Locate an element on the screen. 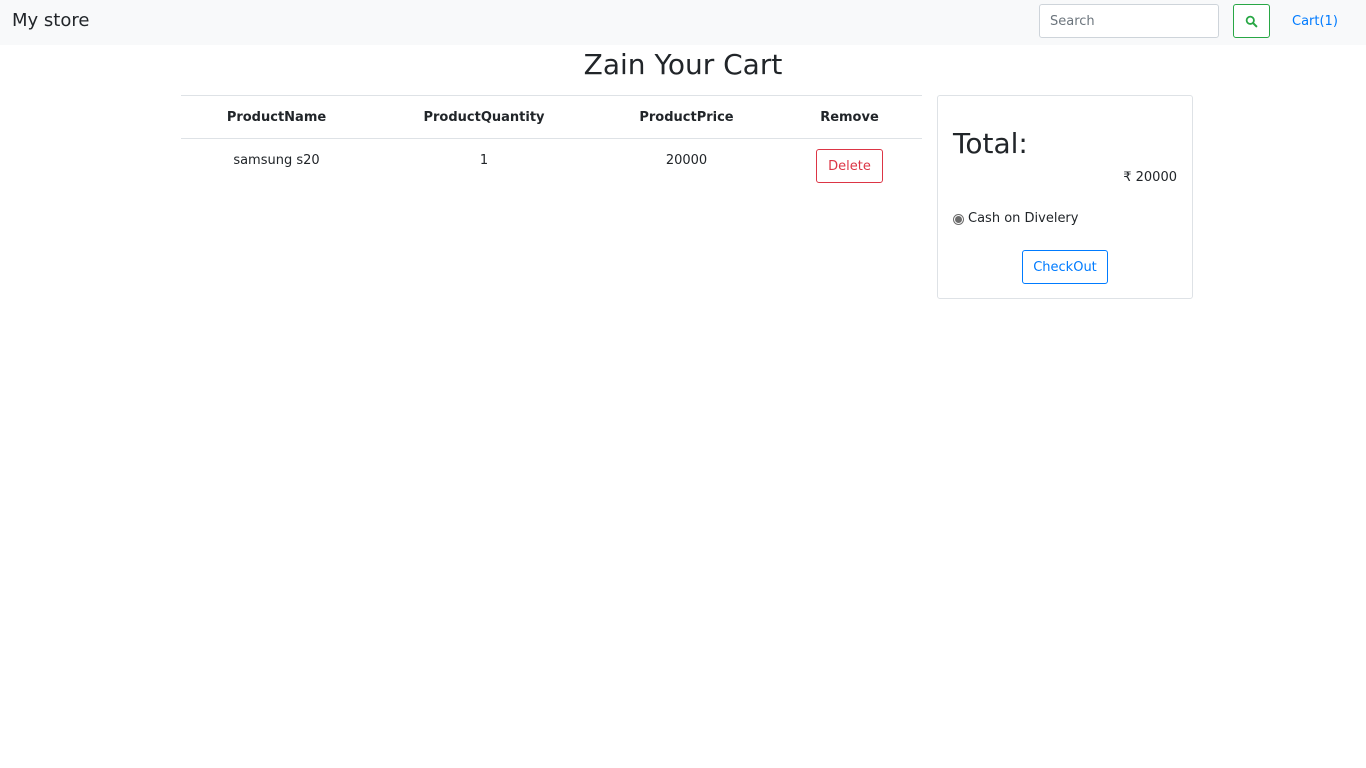 This screenshot has height=768, width=1366. payment-option-cod: Cash on Divelery is located at coordinates (1015, 219).